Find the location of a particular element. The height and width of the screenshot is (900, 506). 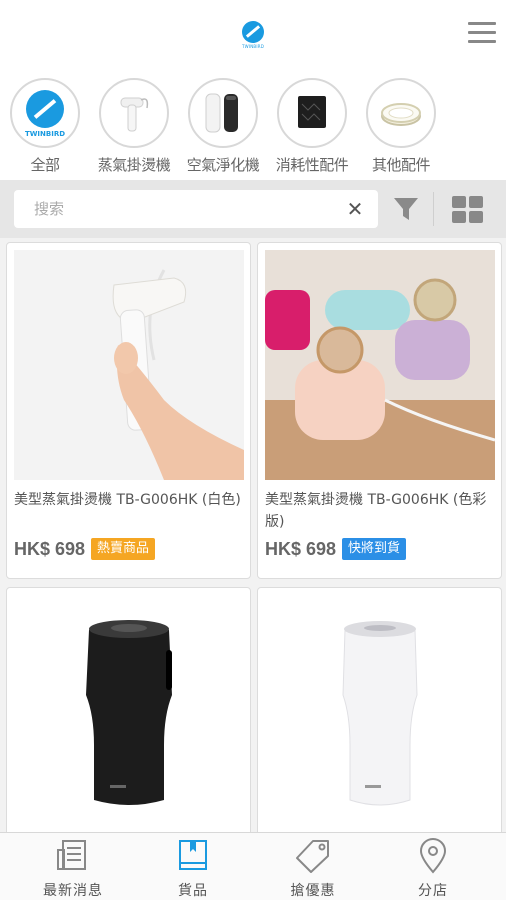

hamburger-menu-icon is located at coordinates (482, 34).